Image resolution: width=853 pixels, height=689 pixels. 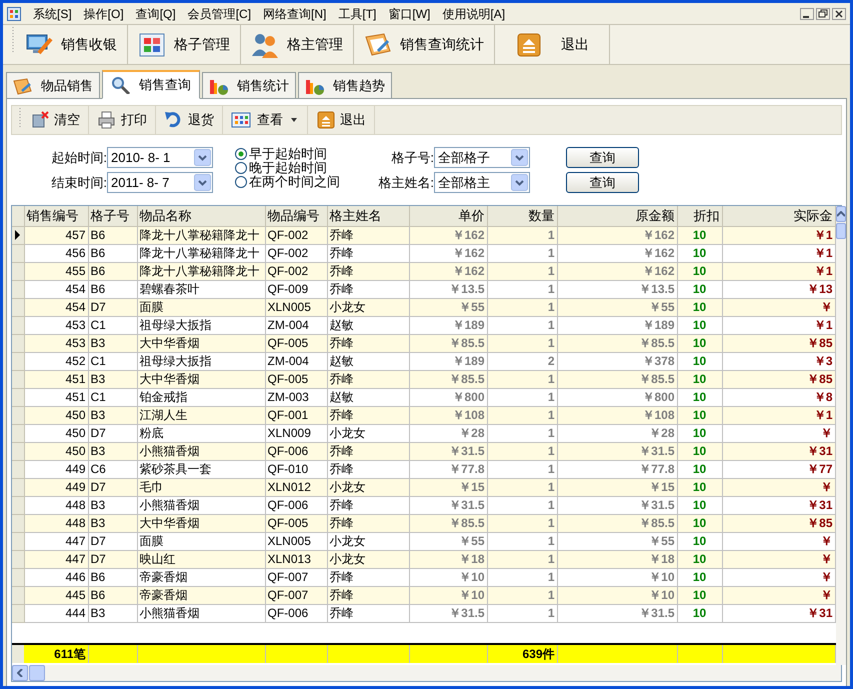 I want to click on dropdown-icon, so click(x=202, y=157).